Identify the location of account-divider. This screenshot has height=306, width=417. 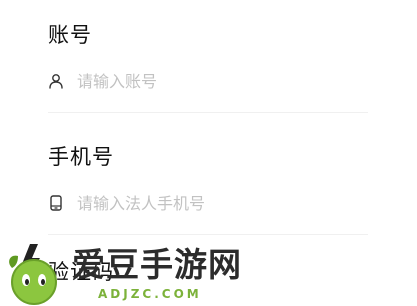
(208, 112).